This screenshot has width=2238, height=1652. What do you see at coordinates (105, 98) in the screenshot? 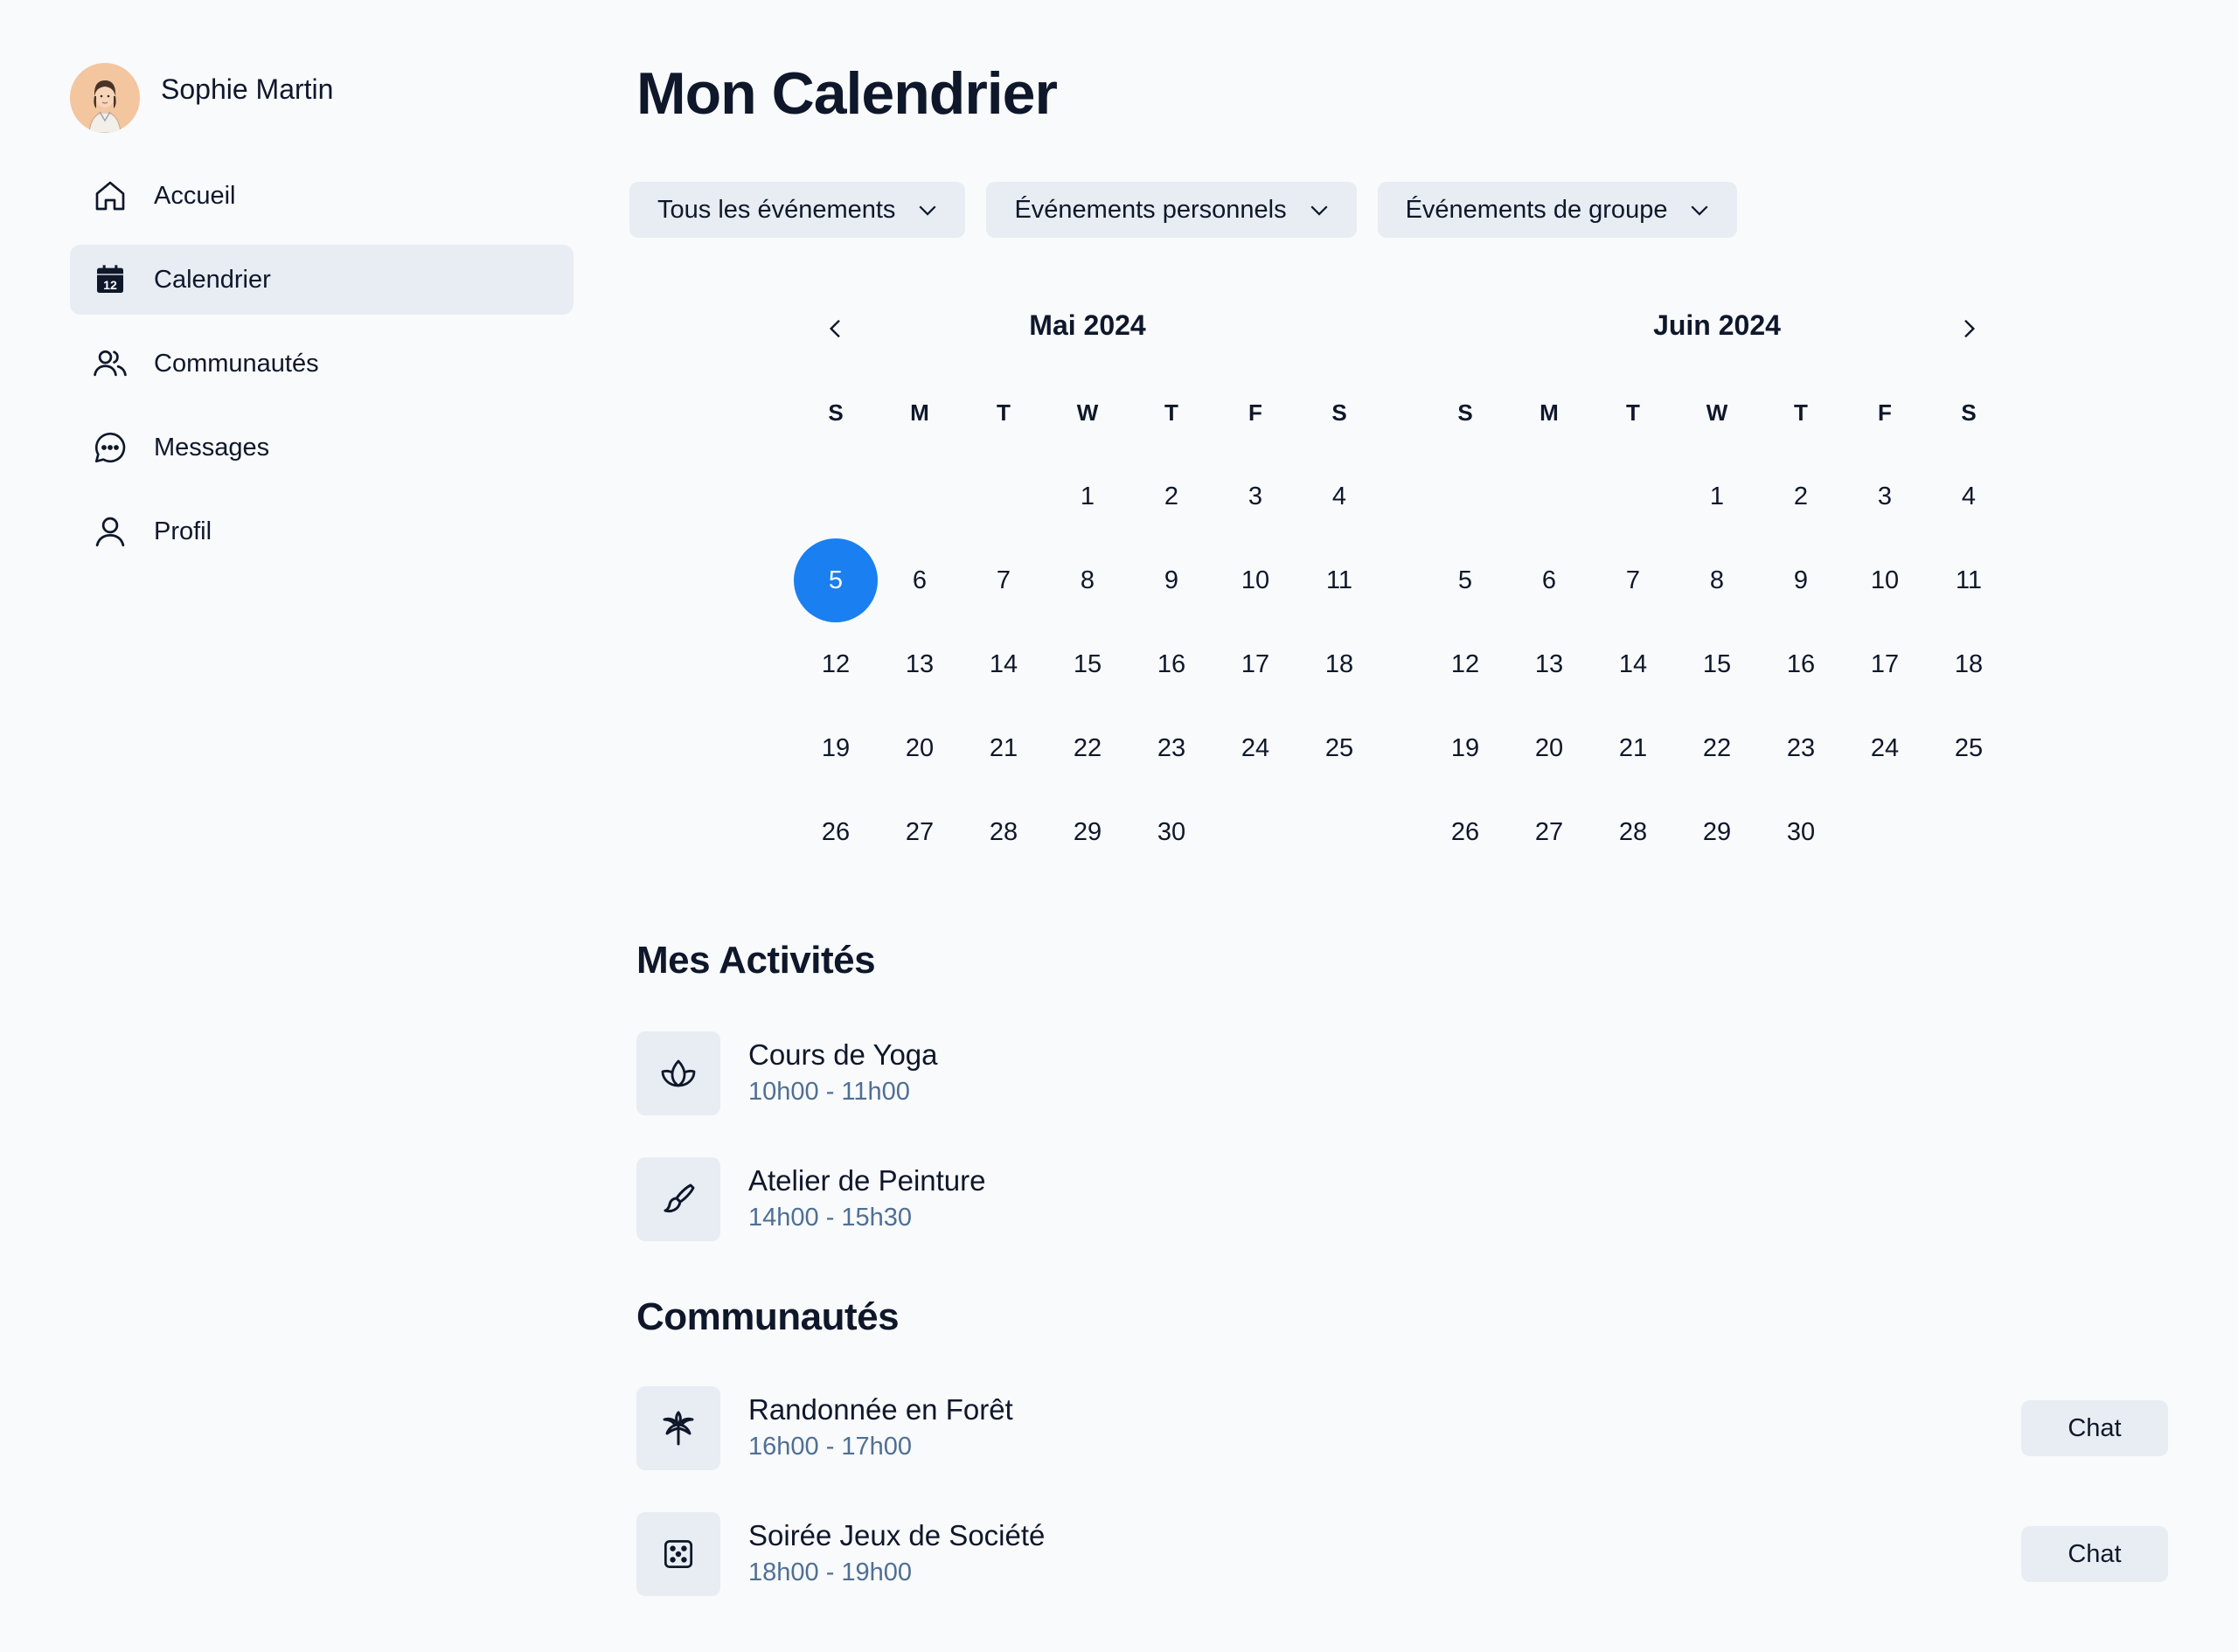
I see `avatar` at bounding box center [105, 98].